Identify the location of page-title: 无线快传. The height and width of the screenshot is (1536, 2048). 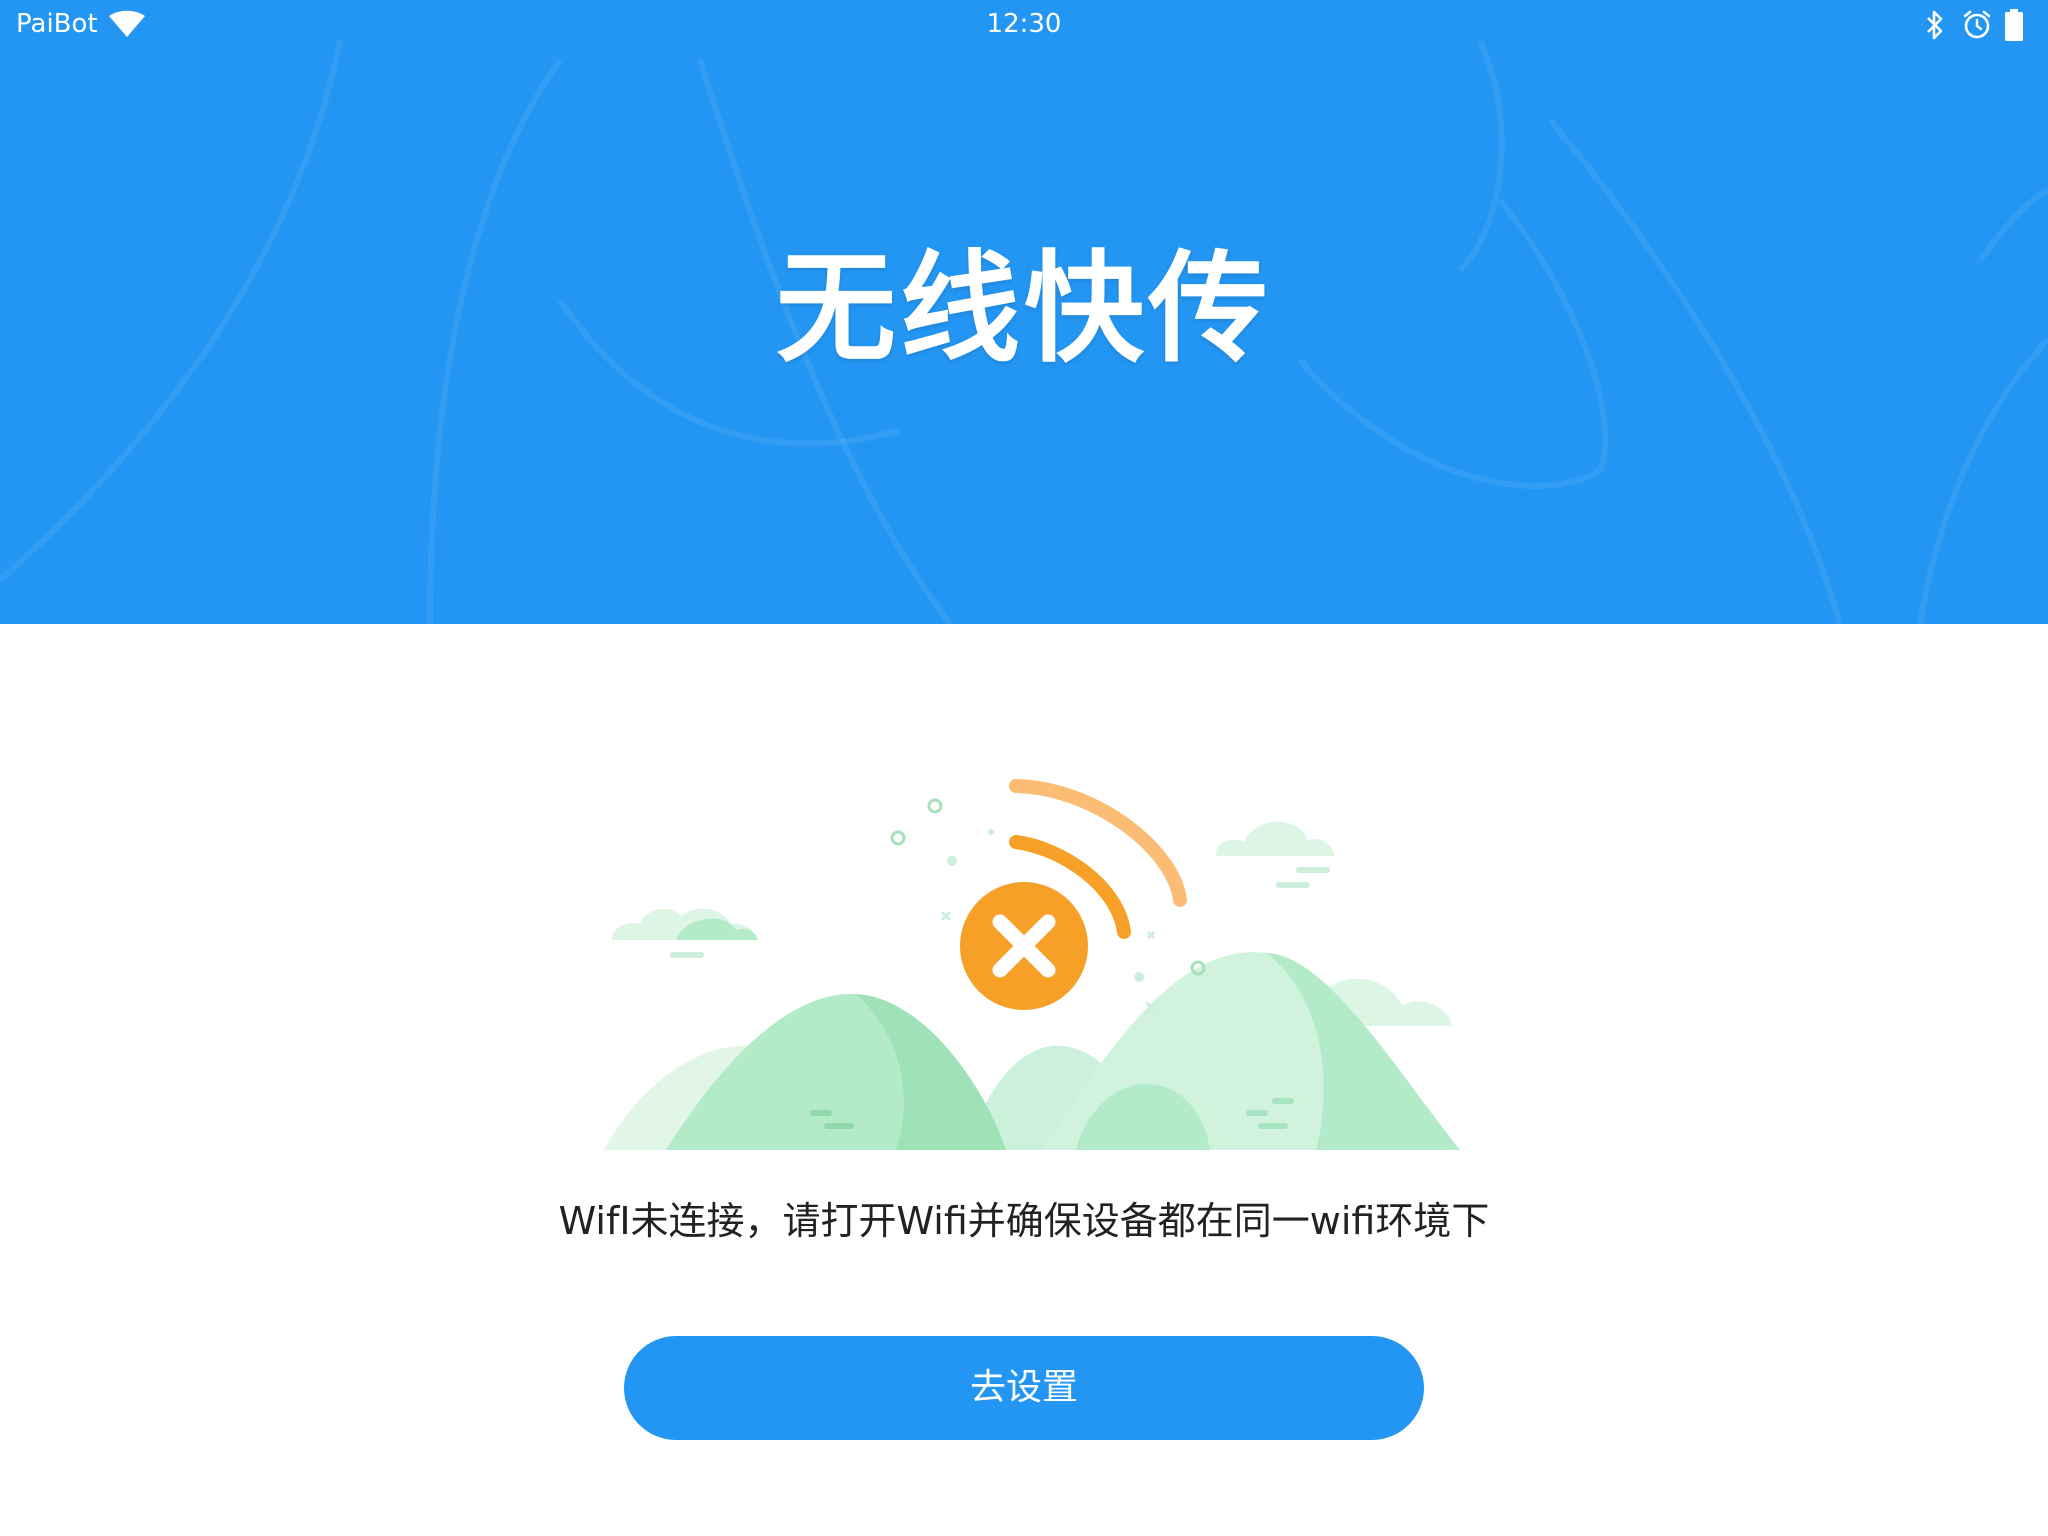
(1024, 309).